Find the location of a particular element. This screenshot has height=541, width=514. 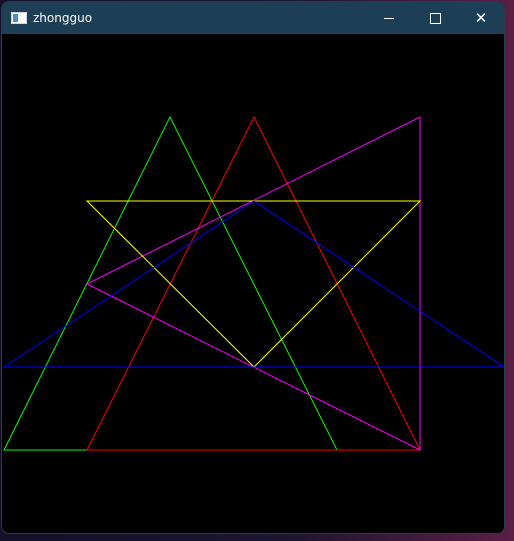

maximize-button is located at coordinates (435, 18).